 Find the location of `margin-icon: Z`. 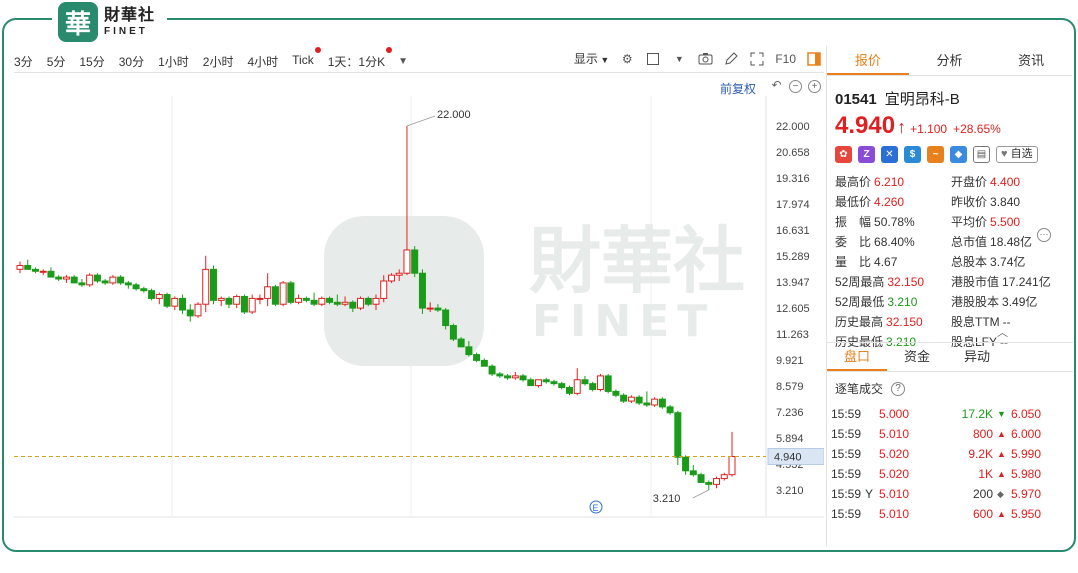

margin-icon: Z is located at coordinates (866, 154).